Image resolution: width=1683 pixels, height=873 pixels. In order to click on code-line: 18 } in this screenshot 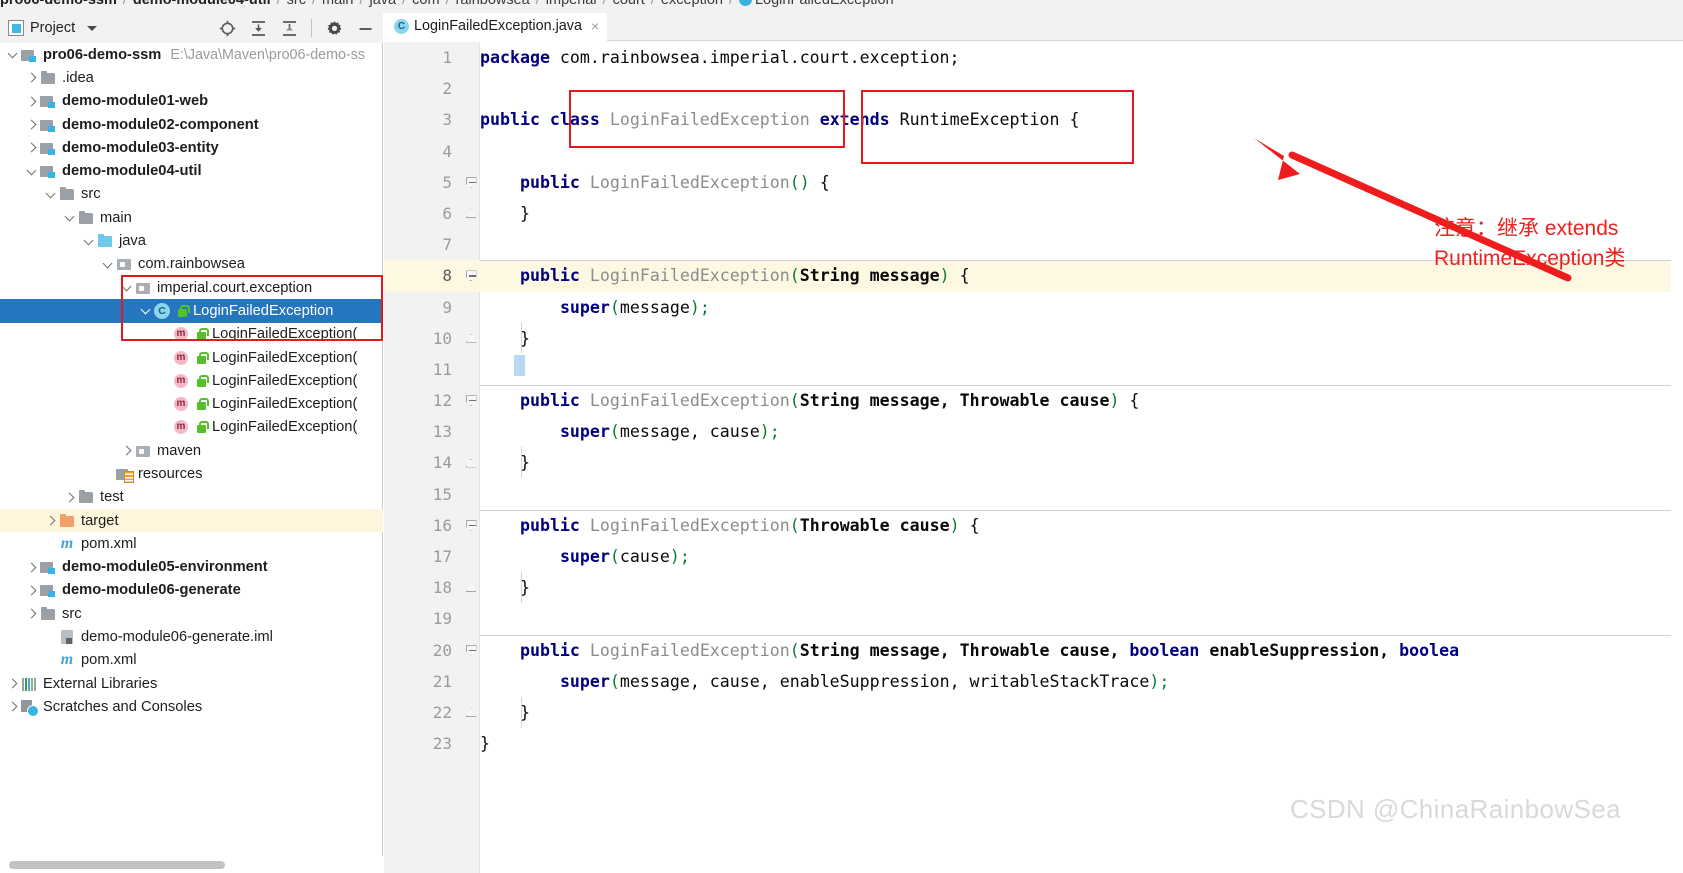, I will do `click(1033, 587)`.